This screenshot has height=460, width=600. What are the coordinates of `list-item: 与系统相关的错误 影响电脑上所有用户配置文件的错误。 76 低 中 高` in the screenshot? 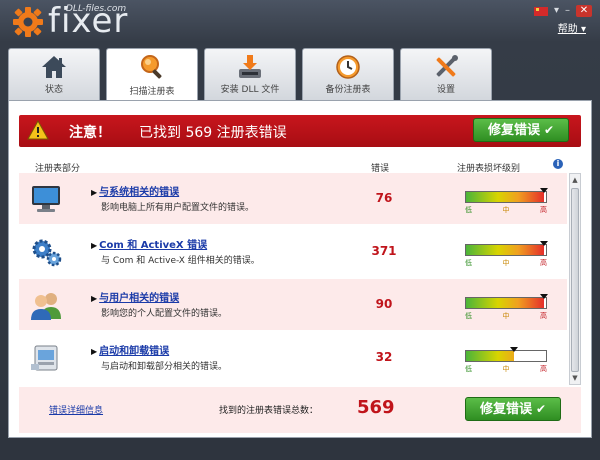 It's located at (293, 199).